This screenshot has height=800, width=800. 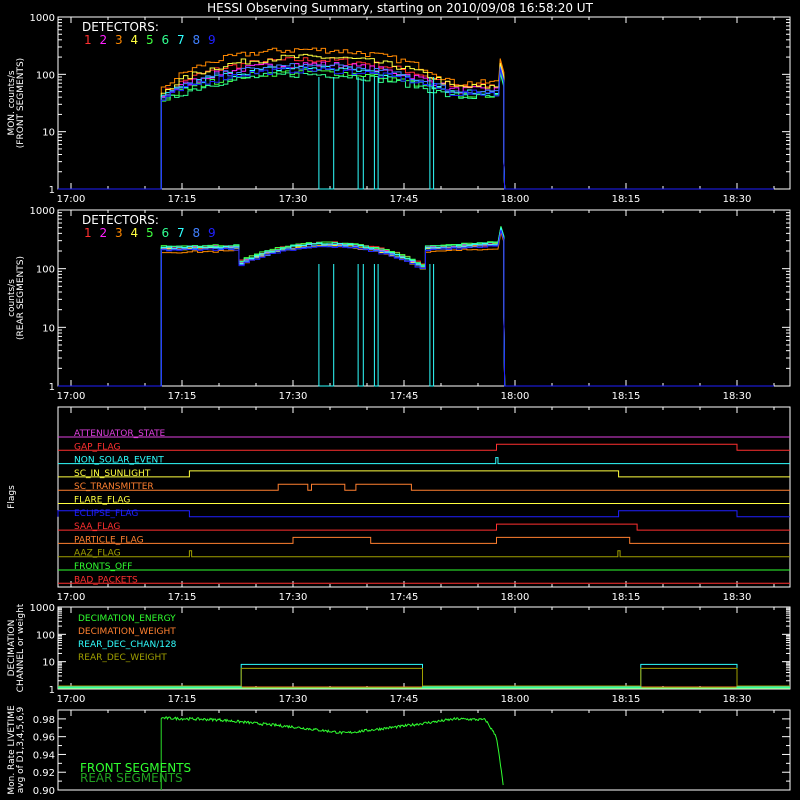 I want to click on rear-legend-title: DETECTORS:, so click(x=120, y=220).